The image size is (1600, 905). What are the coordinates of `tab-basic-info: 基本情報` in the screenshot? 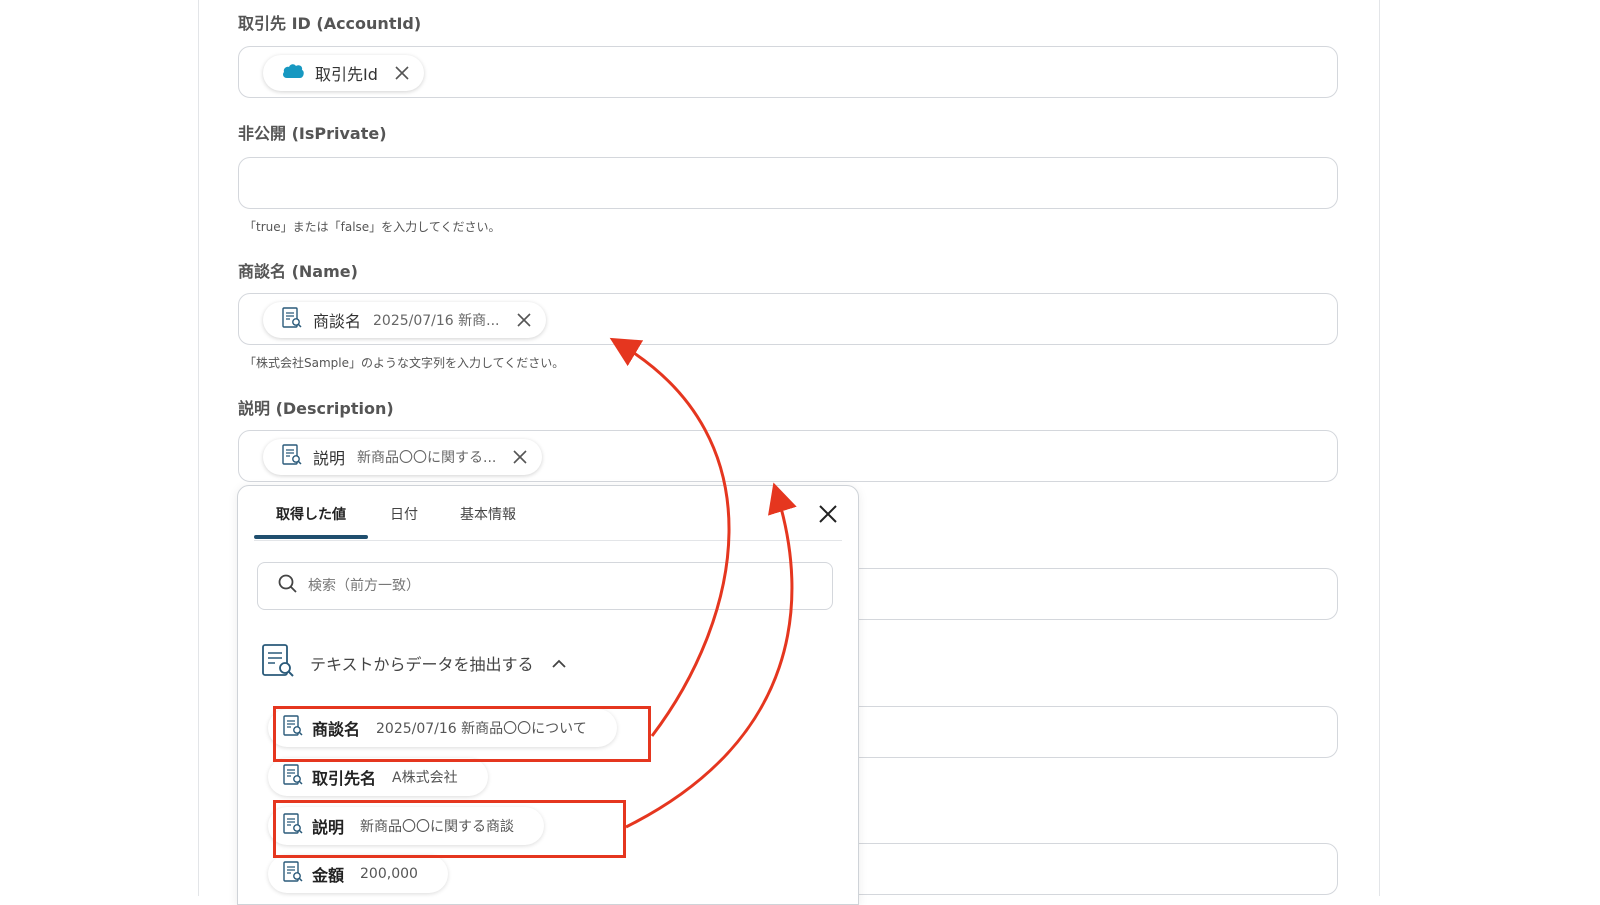 It's located at (488, 514).